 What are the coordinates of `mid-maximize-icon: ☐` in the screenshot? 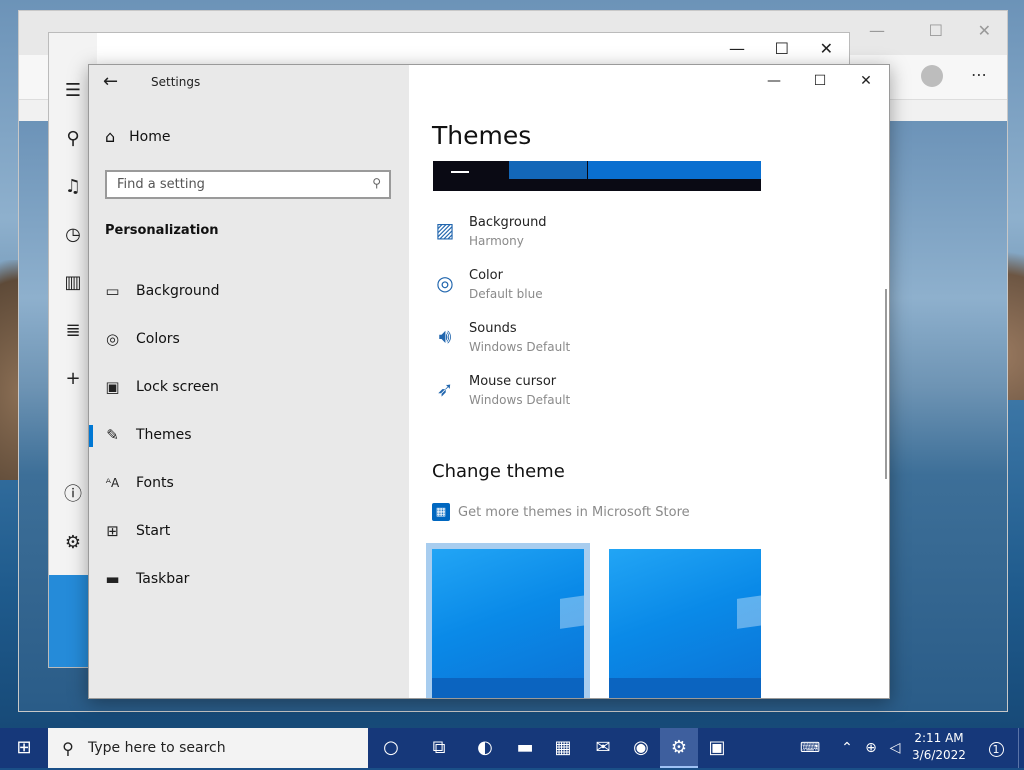 It's located at (782, 48).